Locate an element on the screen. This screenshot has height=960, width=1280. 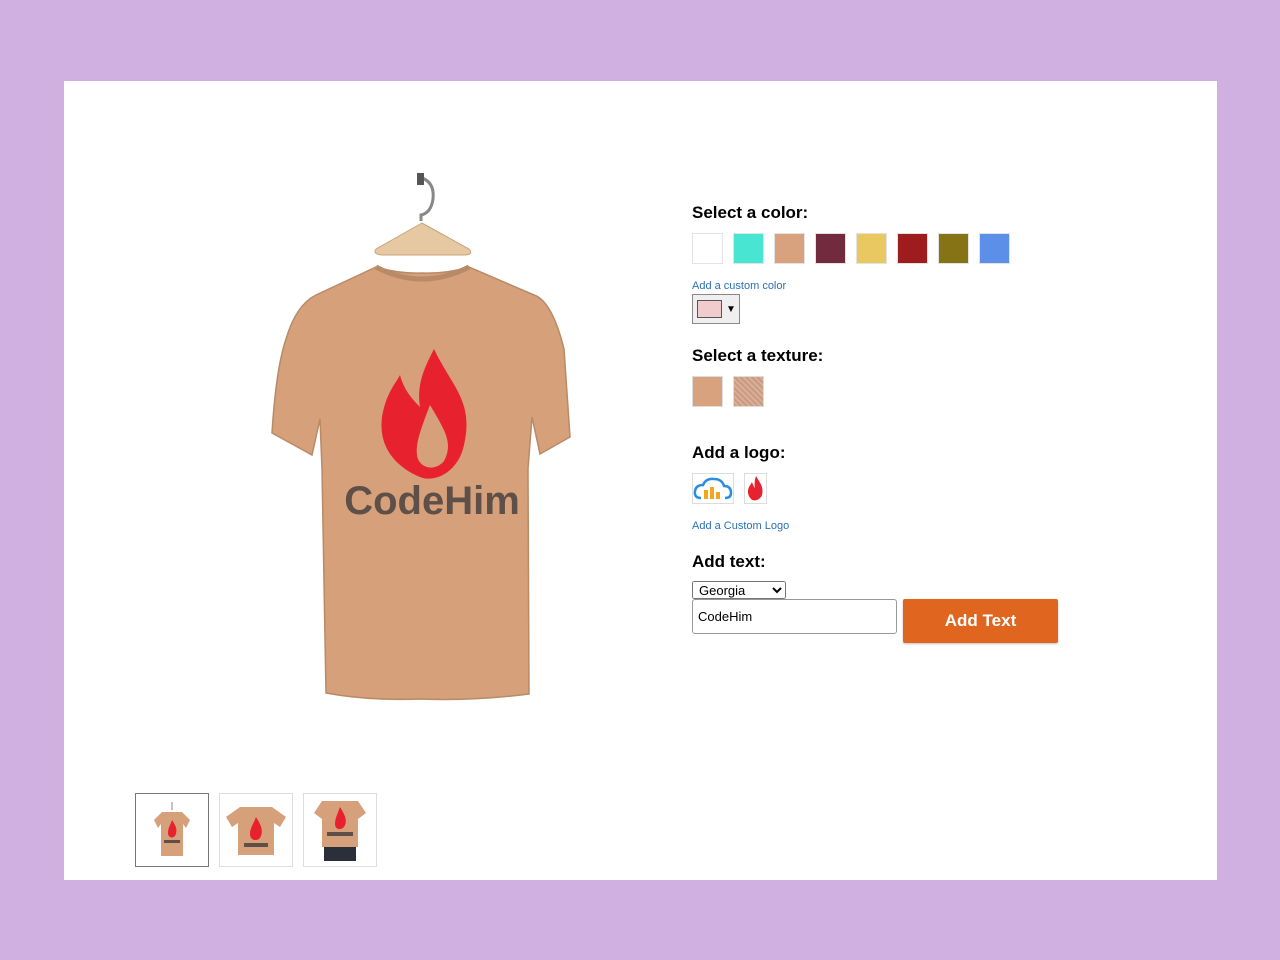
color-swatches is located at coordinates (892, 248).